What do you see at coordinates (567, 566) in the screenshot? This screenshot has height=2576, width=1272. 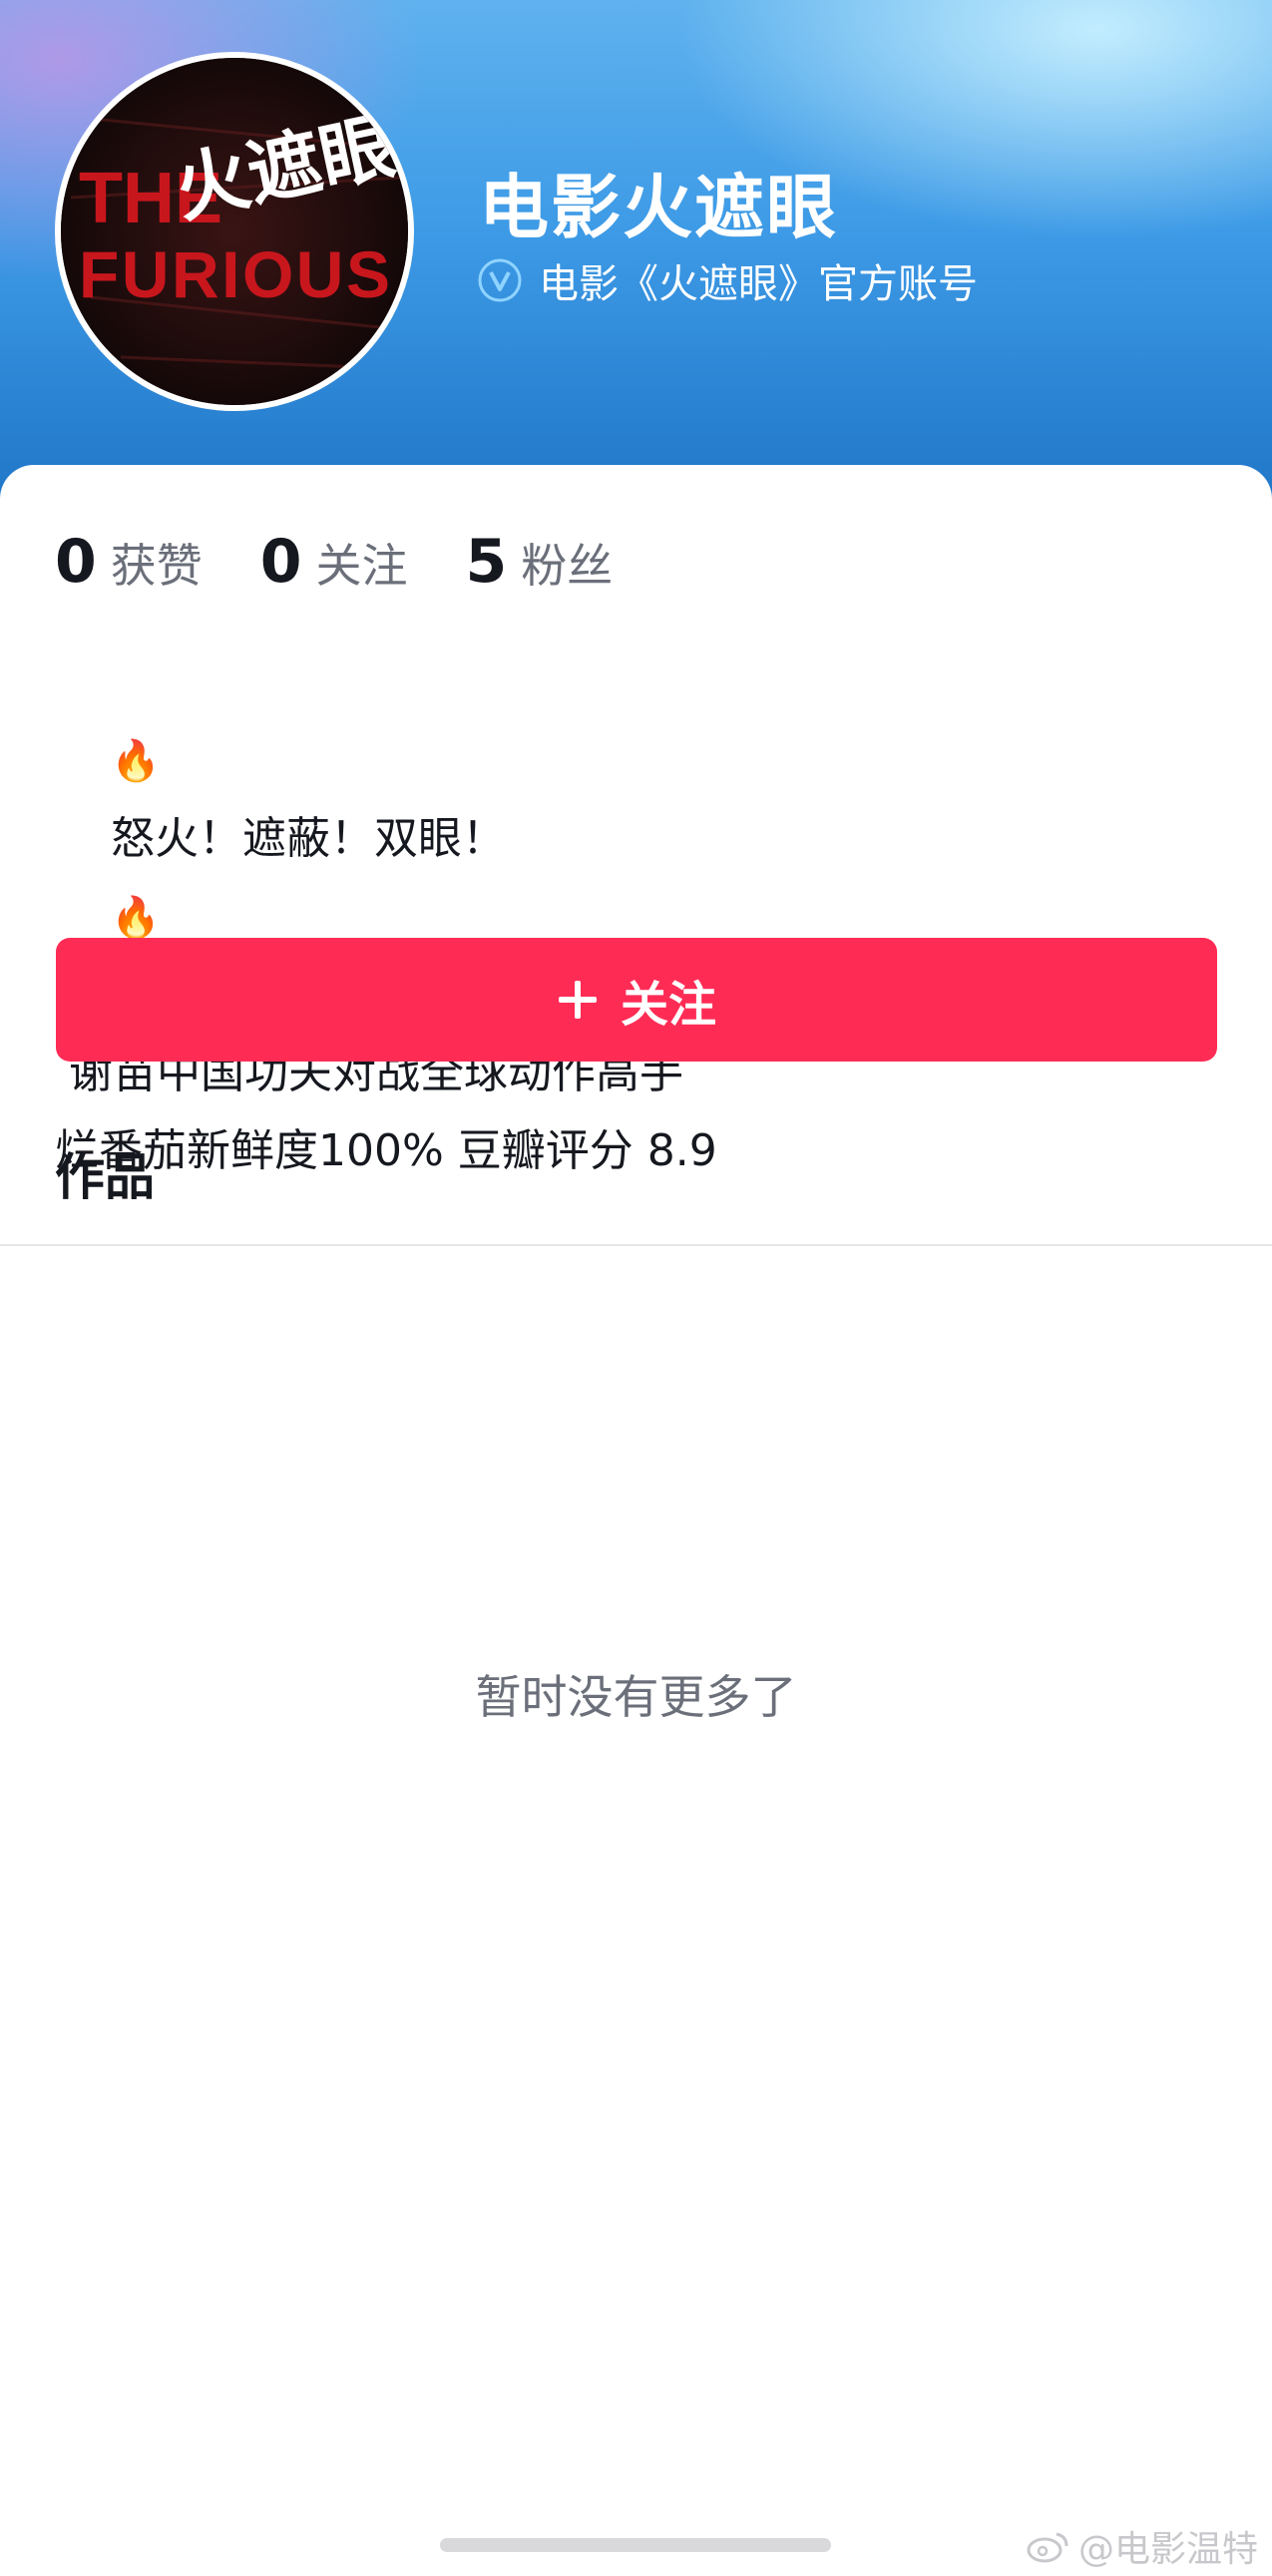 I see `stat-followers-label: 粉丝` at bounding box center [567, 566].